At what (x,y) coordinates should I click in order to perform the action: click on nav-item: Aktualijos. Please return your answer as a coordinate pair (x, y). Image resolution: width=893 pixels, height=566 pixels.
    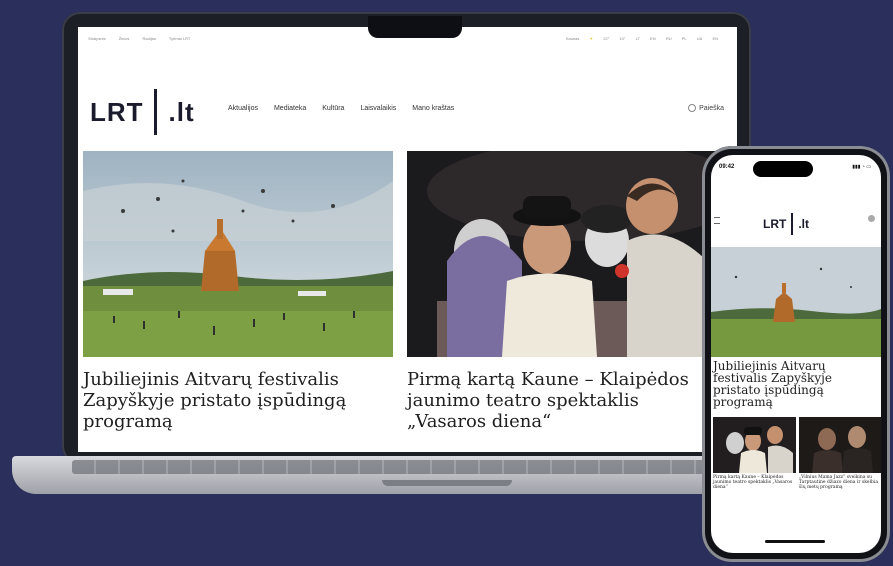
    Looking at the image, I should click on (243, 108).